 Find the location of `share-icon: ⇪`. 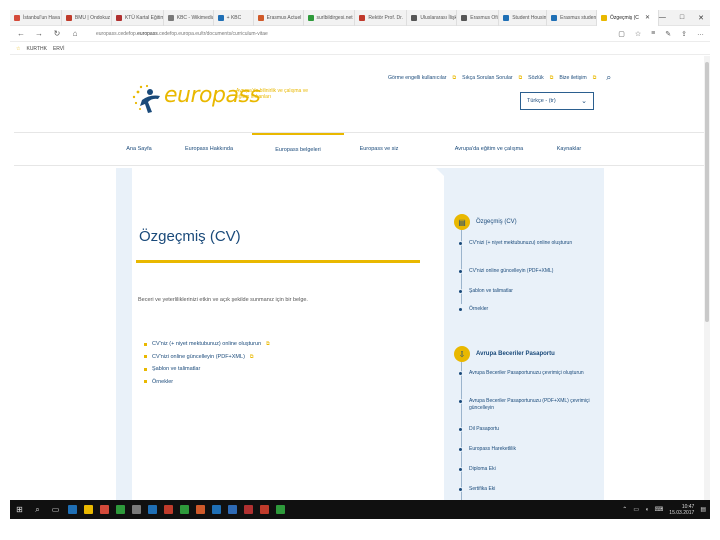

share-icon: ⇪ is located at coordinates (684, 34).